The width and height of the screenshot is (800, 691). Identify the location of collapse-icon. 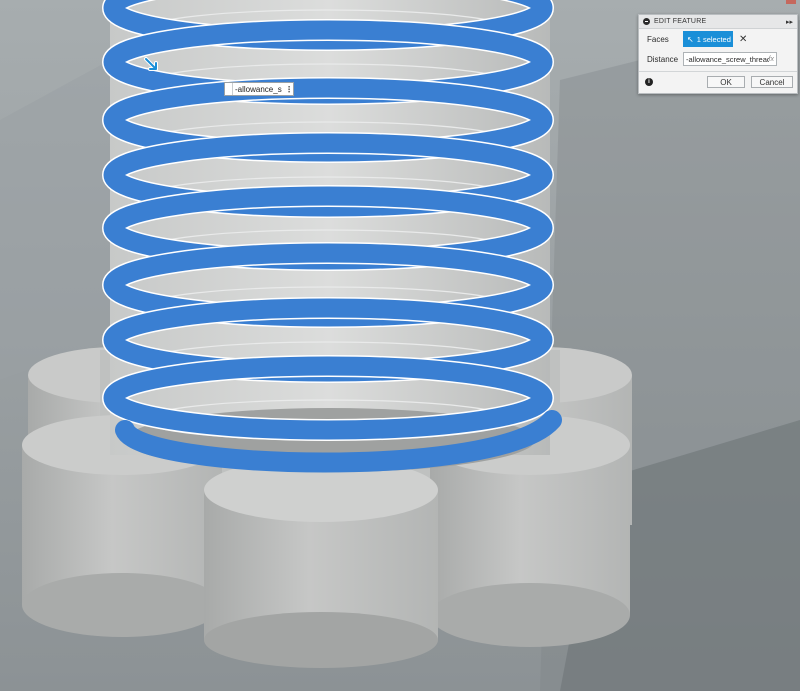
(646, 21).